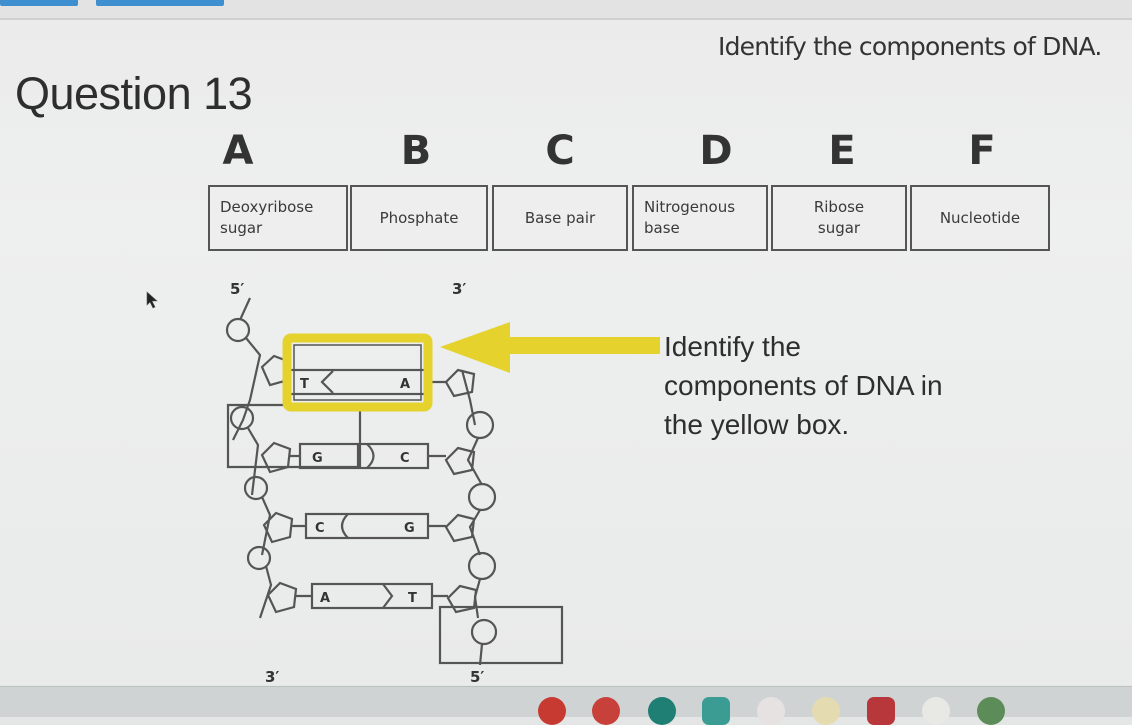  What do you see at coordinates (294, 436) in the screenshot?
I see `nucleotide-outline-box` at bounding box center [294, 436].